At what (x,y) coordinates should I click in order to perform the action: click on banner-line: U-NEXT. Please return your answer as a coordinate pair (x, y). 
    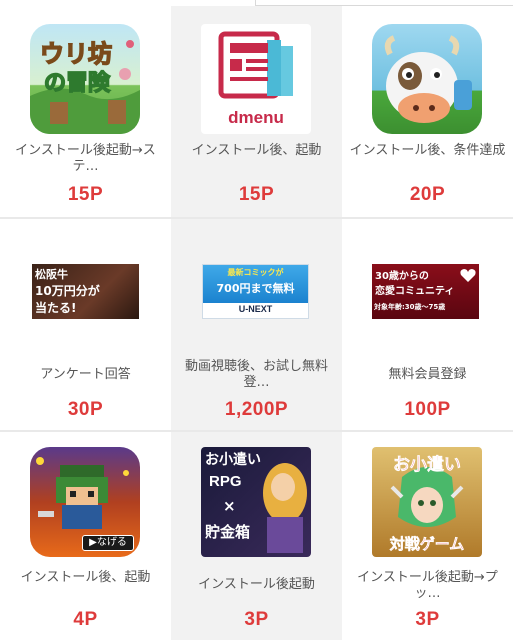
    Looking at the image, I should click on (255, 309).